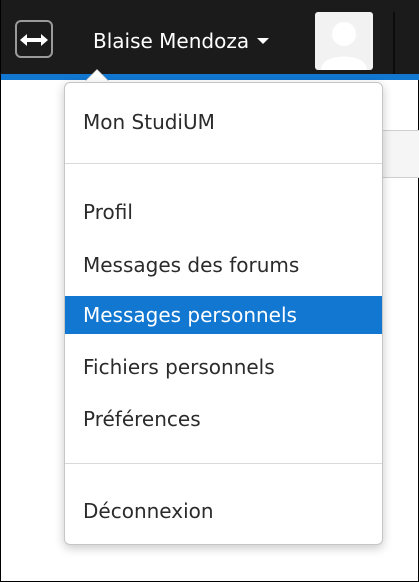 This screenshot has width=419, height=582. Describe the element at coordinates (148, 511) in the screenshot. I see `menu-item-label: Déconnexion` at that location.